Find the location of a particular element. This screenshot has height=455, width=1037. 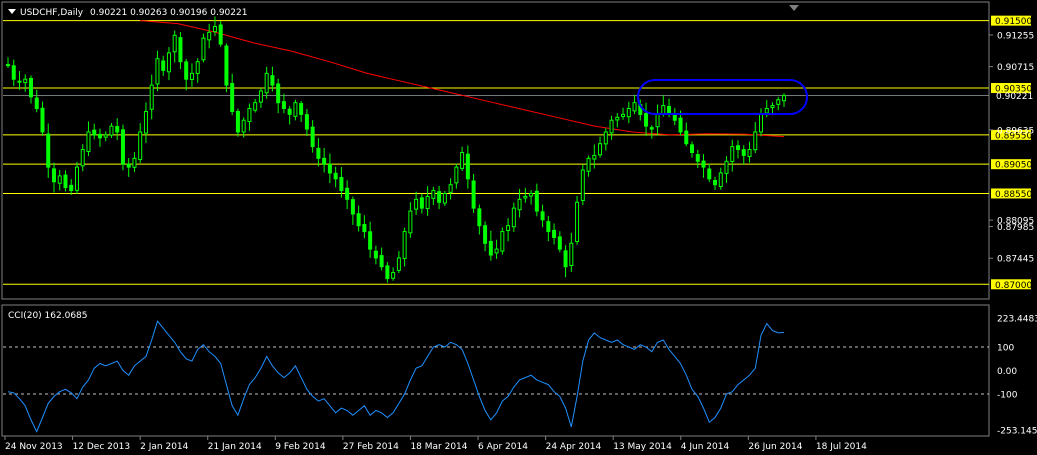

ohlc-values: 0.90221 0.90263 0.90196 0.90221 is located at coordinates (168, 13).